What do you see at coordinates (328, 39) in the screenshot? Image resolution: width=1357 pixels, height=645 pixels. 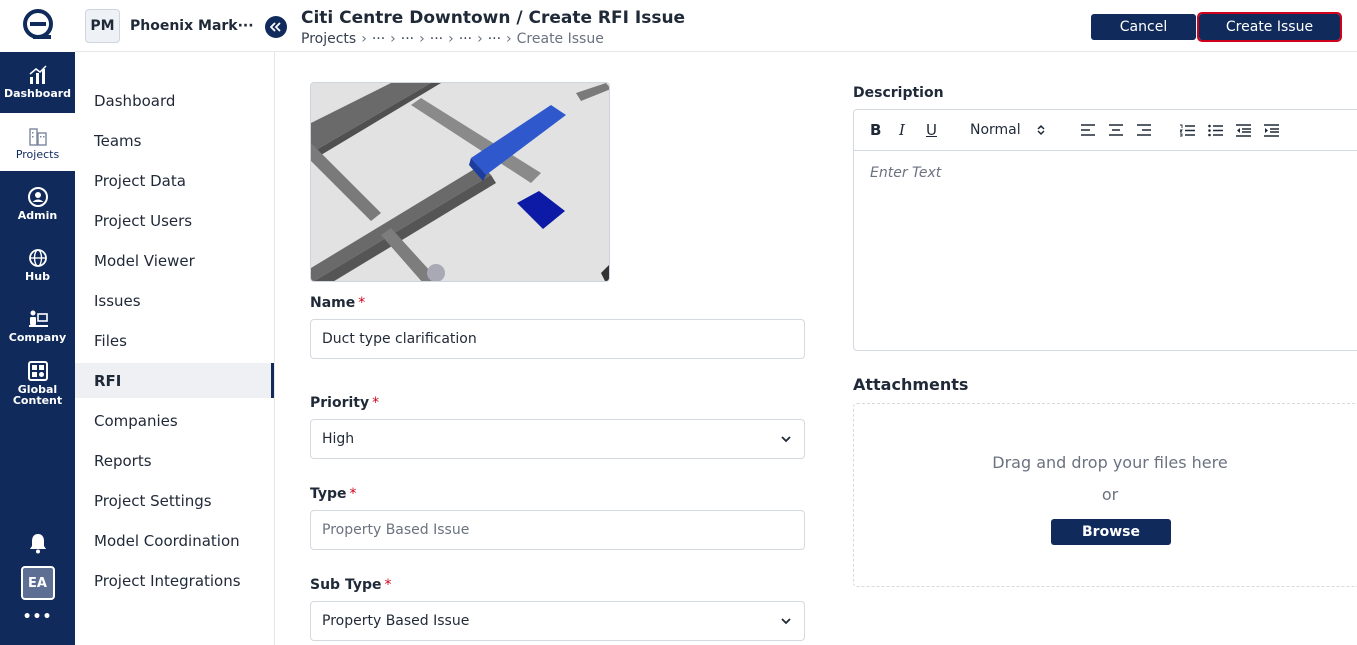 I see `breadcrumb-item: Projects` at bounding box center [328, 39].